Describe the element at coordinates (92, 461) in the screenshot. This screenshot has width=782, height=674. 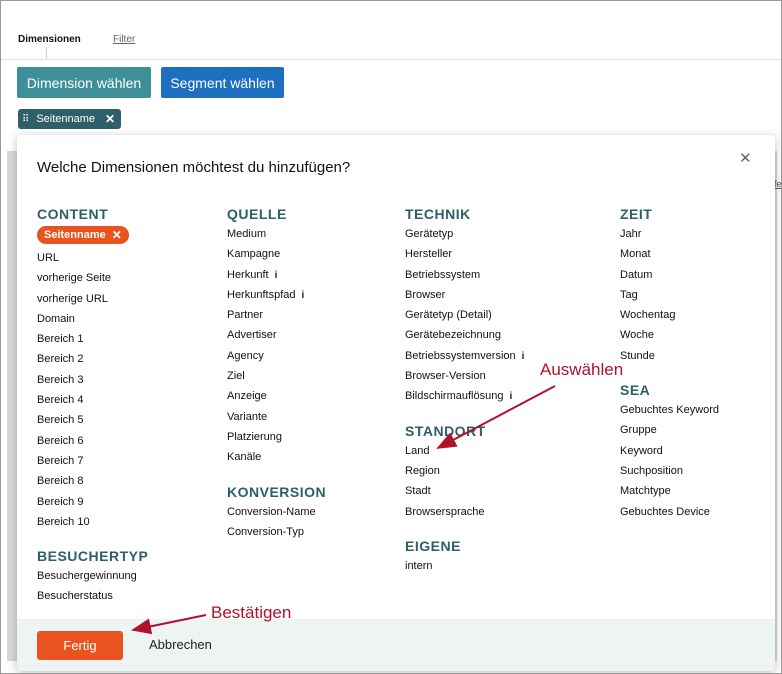
I see `dimension-option: Bereich 7` at that location.